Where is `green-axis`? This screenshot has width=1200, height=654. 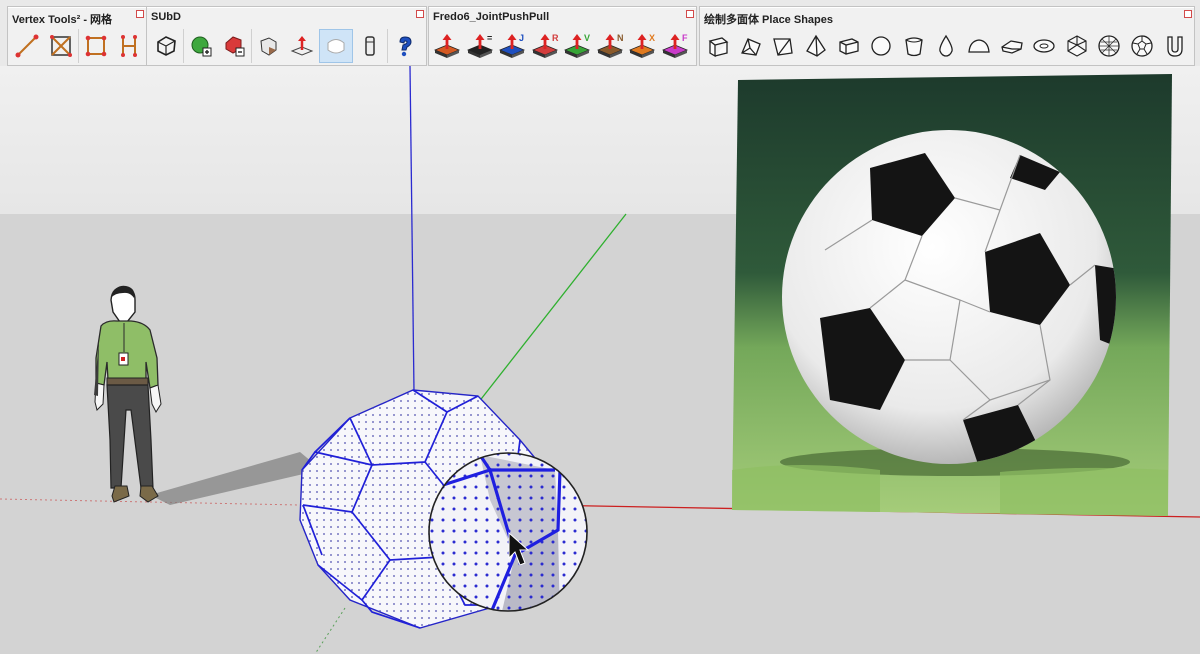
green-axis is located at coordinates (552, 308).